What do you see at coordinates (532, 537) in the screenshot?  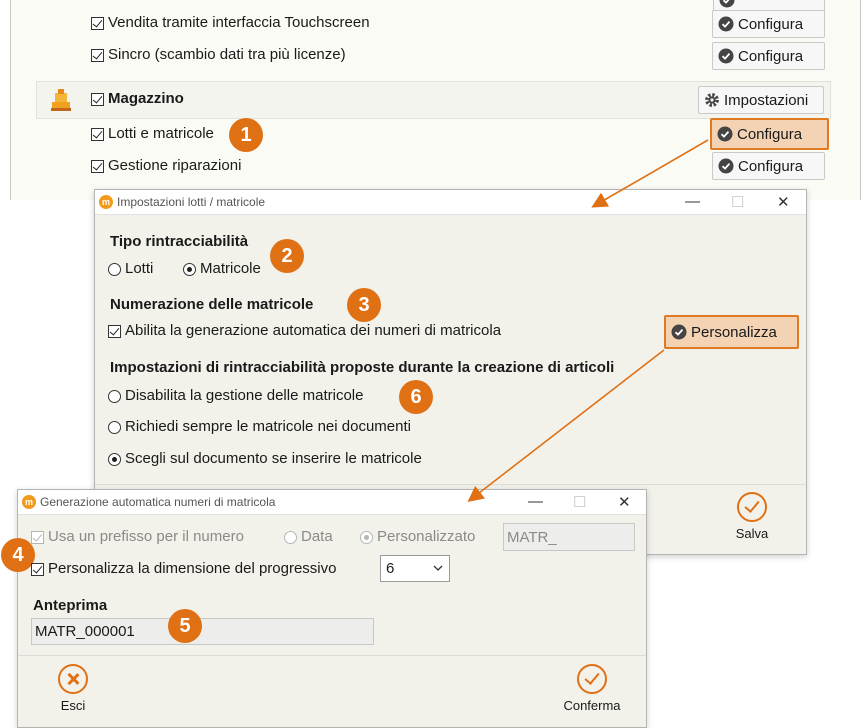 I see `prefix-value: MATR_` at bounding box center [532, 537].